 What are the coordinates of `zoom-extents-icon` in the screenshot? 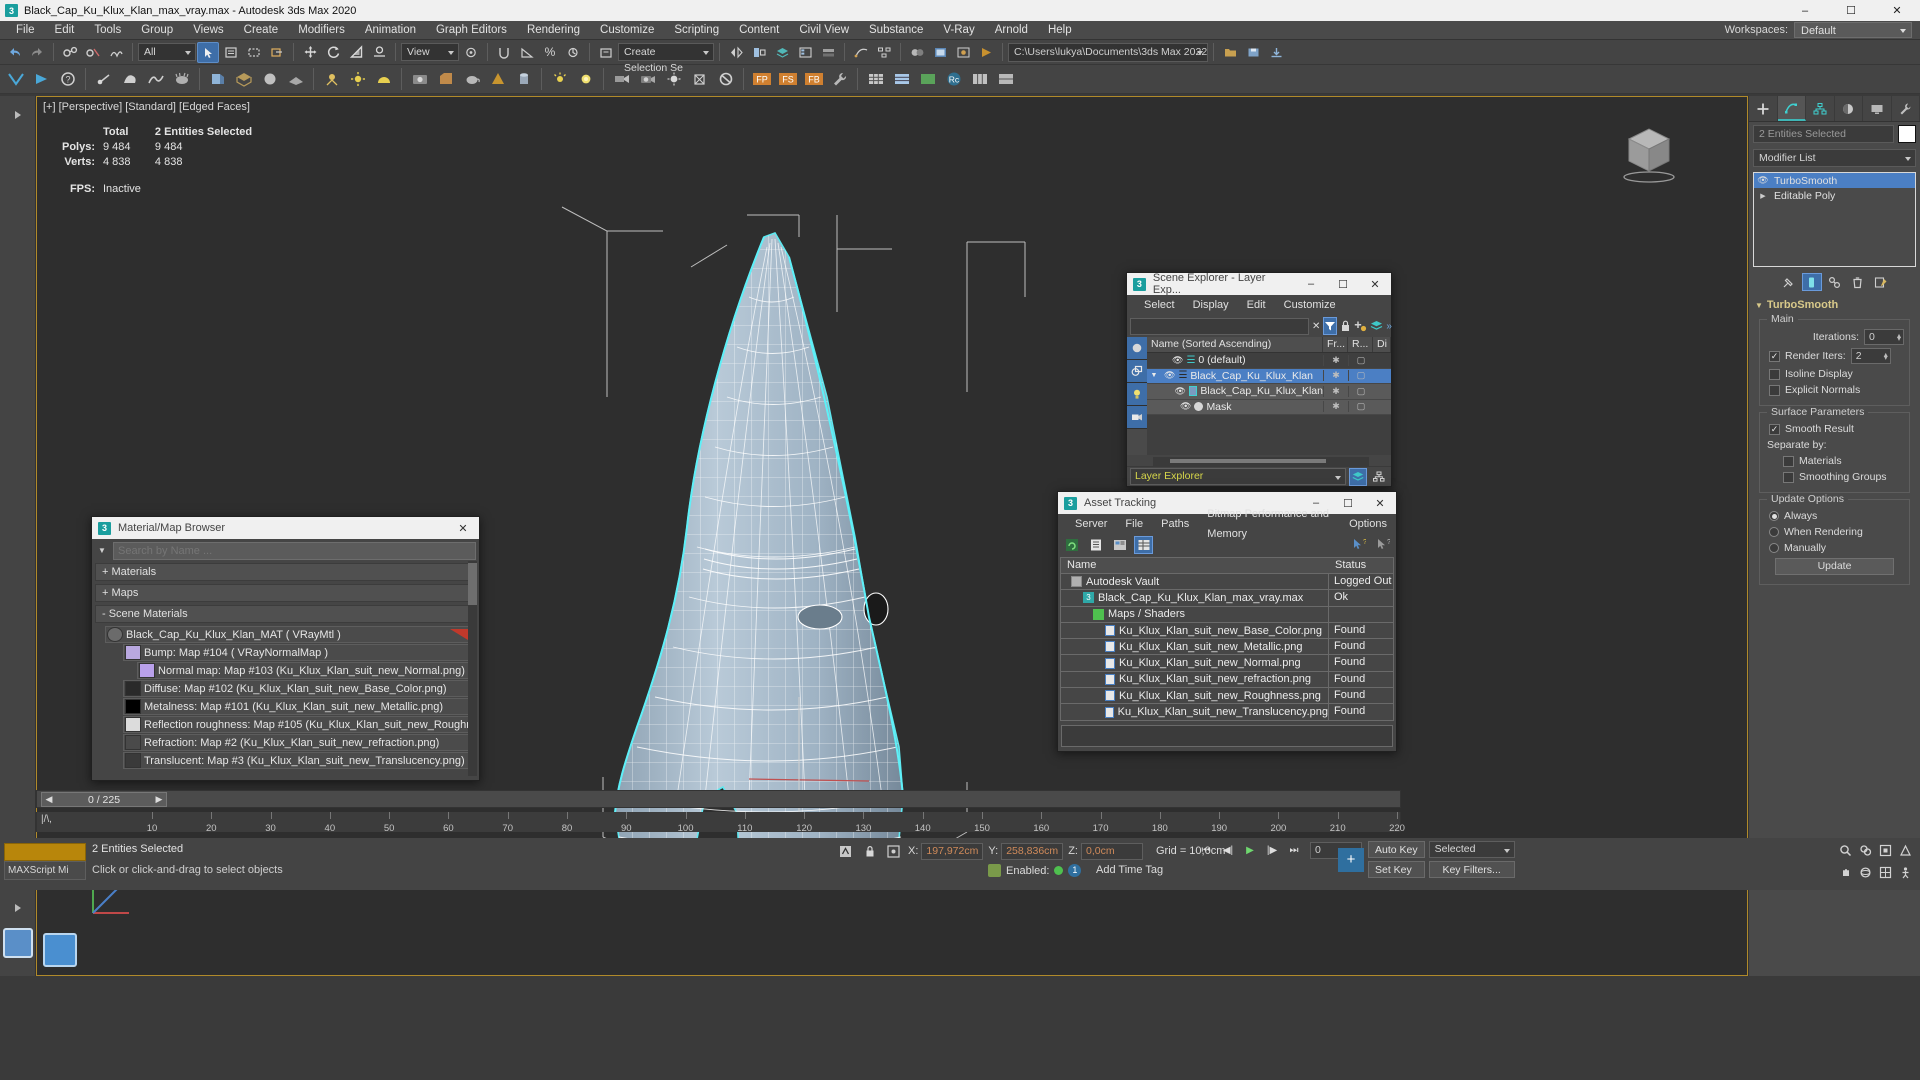 It's located at (1885, 850).